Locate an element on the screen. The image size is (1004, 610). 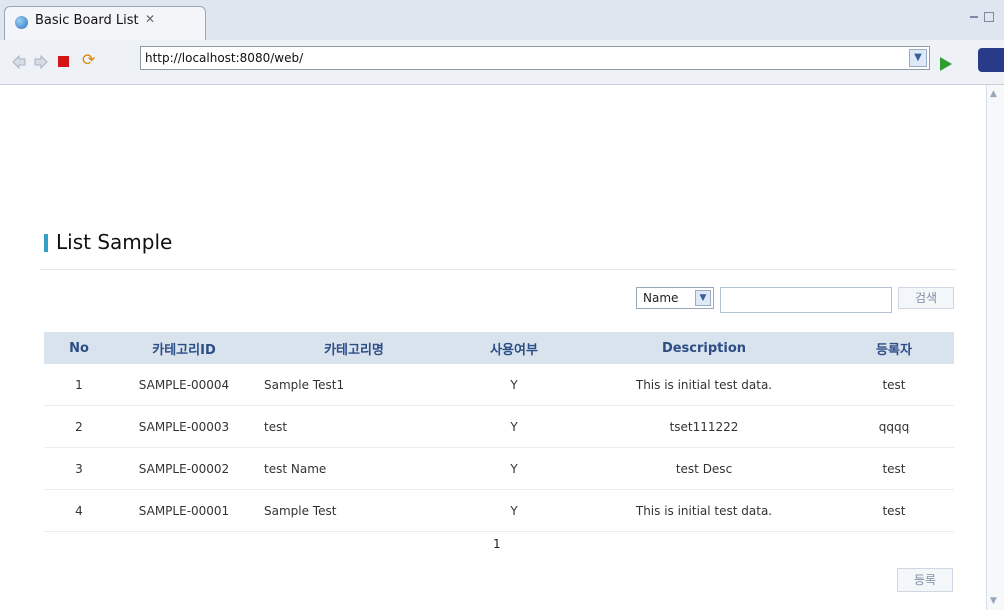
maximize-icon is located at coordinates (989, 17).